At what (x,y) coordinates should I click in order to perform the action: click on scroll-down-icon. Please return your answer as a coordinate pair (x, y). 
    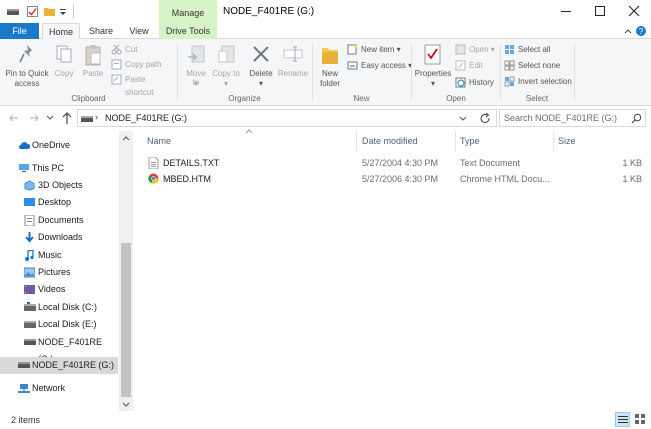
    Looking at the image, I should click on (126, 405).